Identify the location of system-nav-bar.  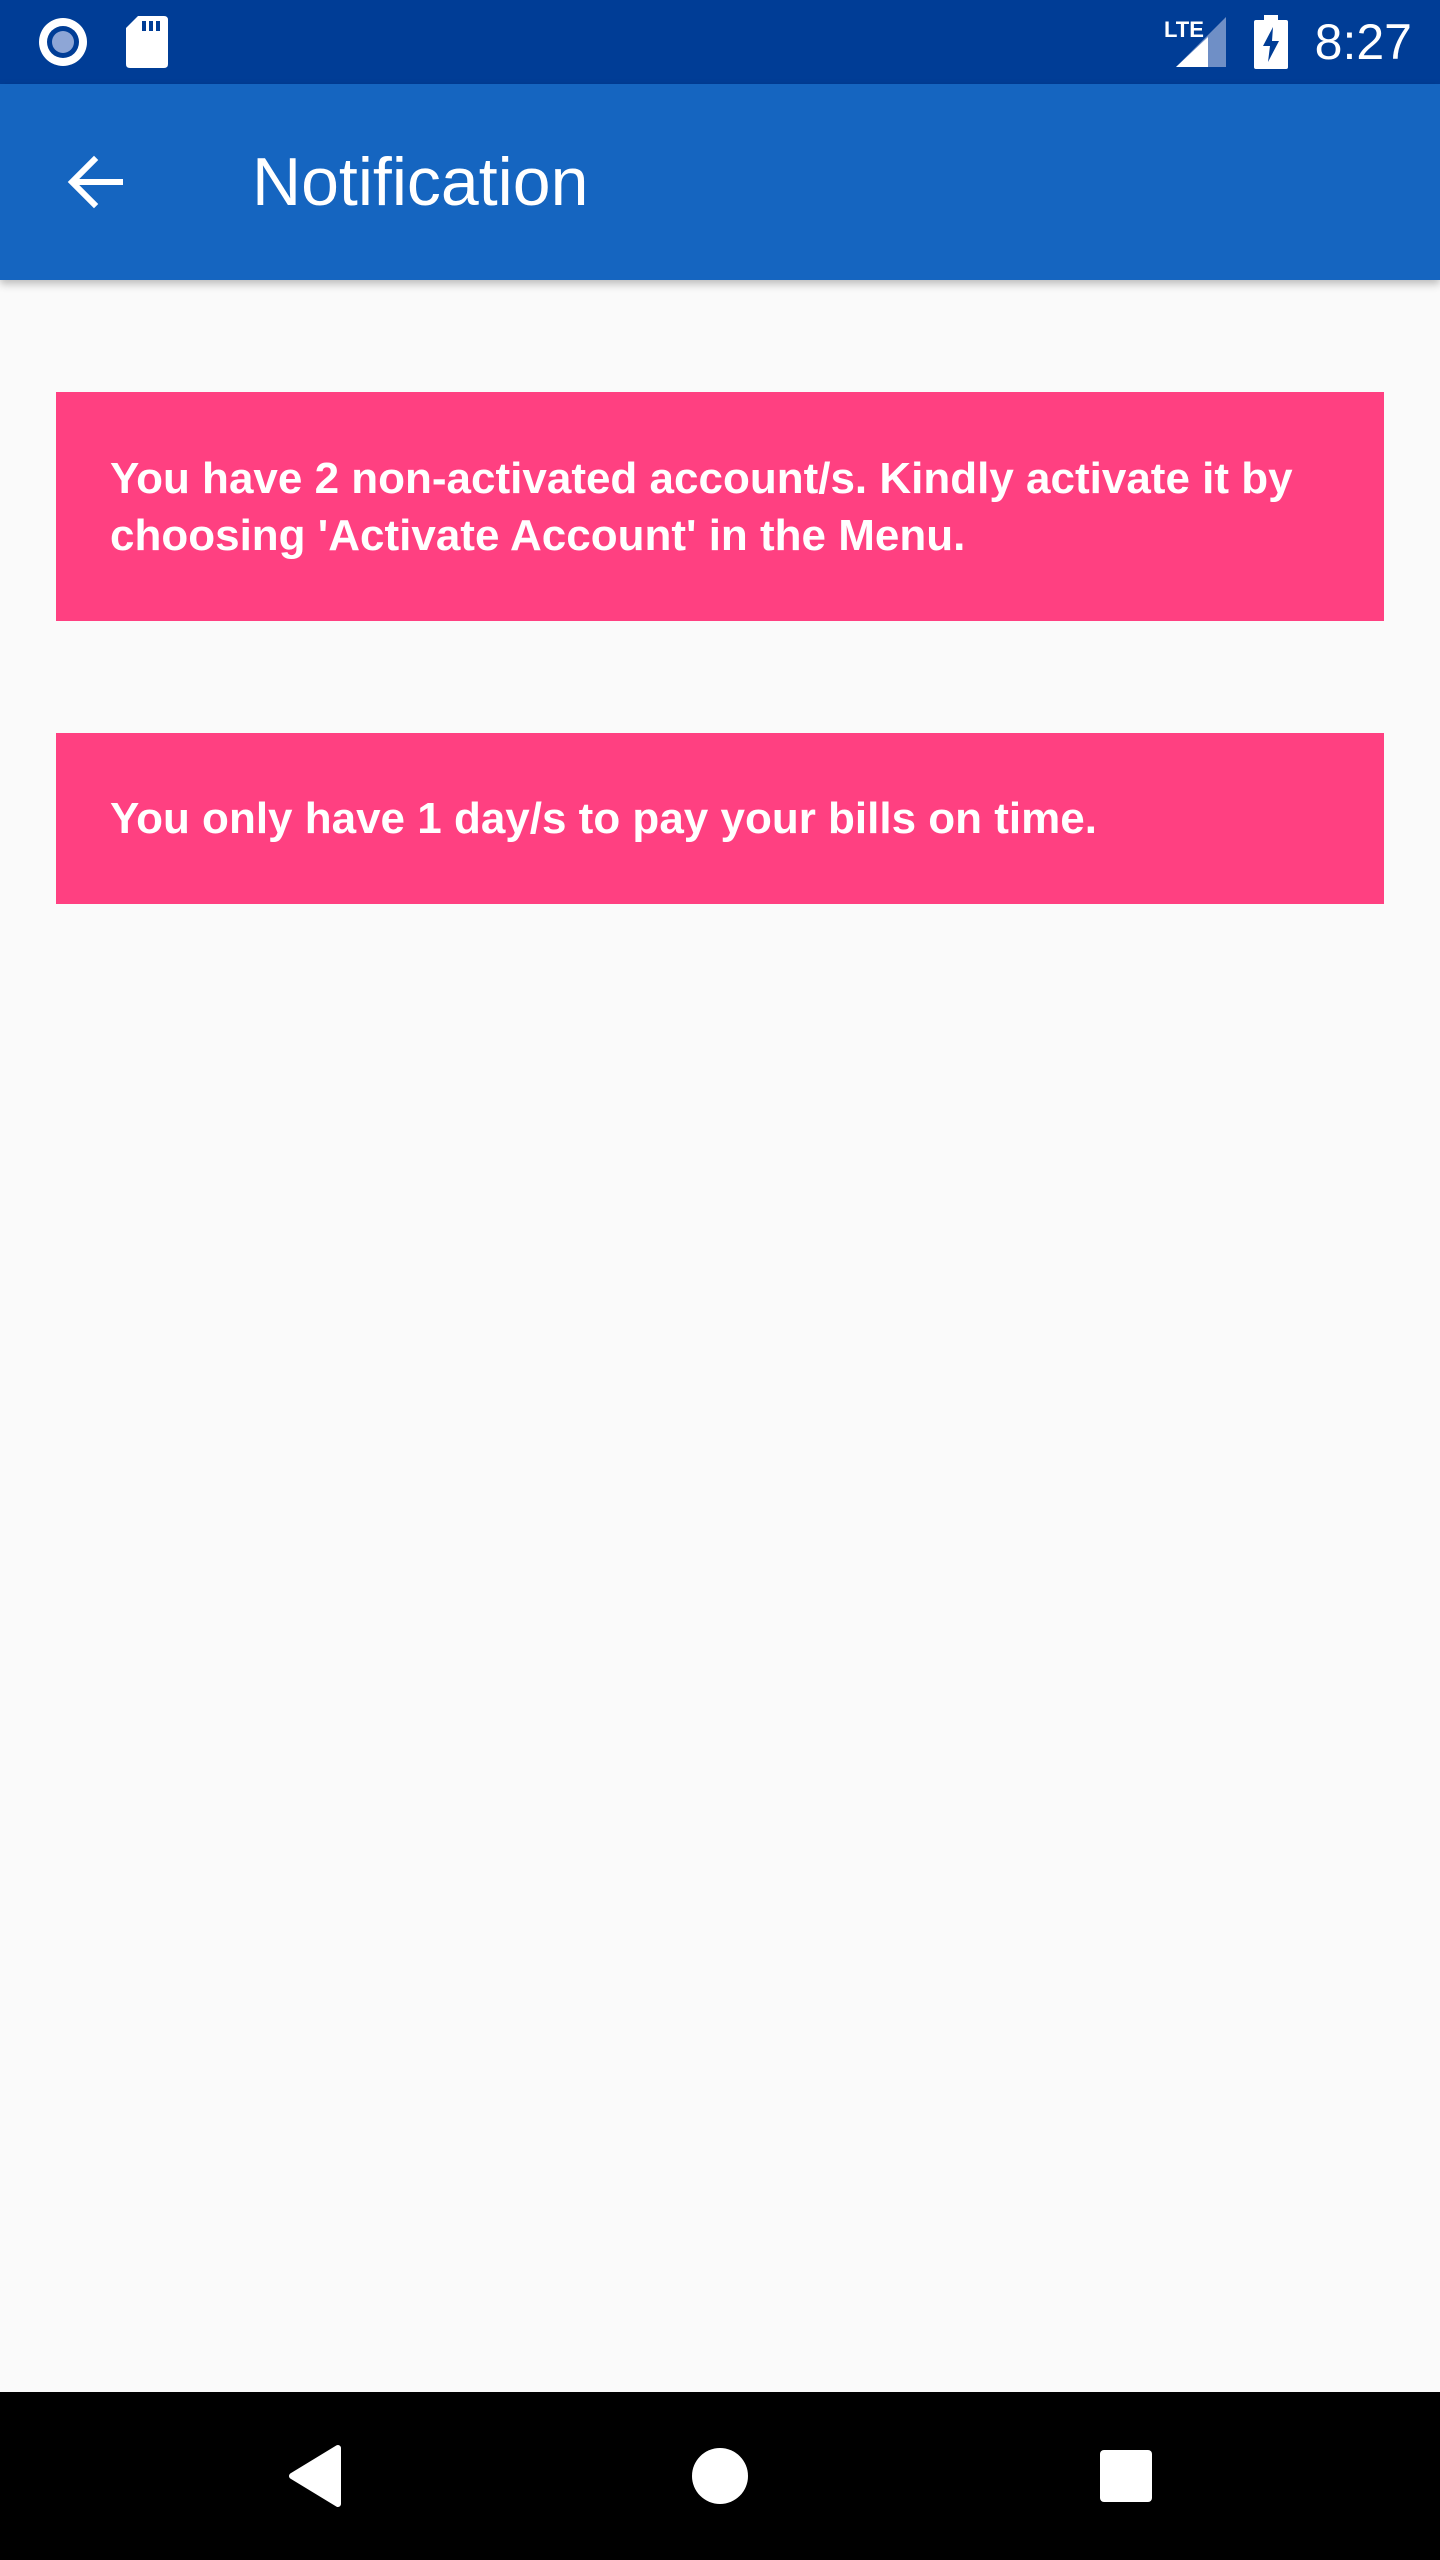
(720, 2476).